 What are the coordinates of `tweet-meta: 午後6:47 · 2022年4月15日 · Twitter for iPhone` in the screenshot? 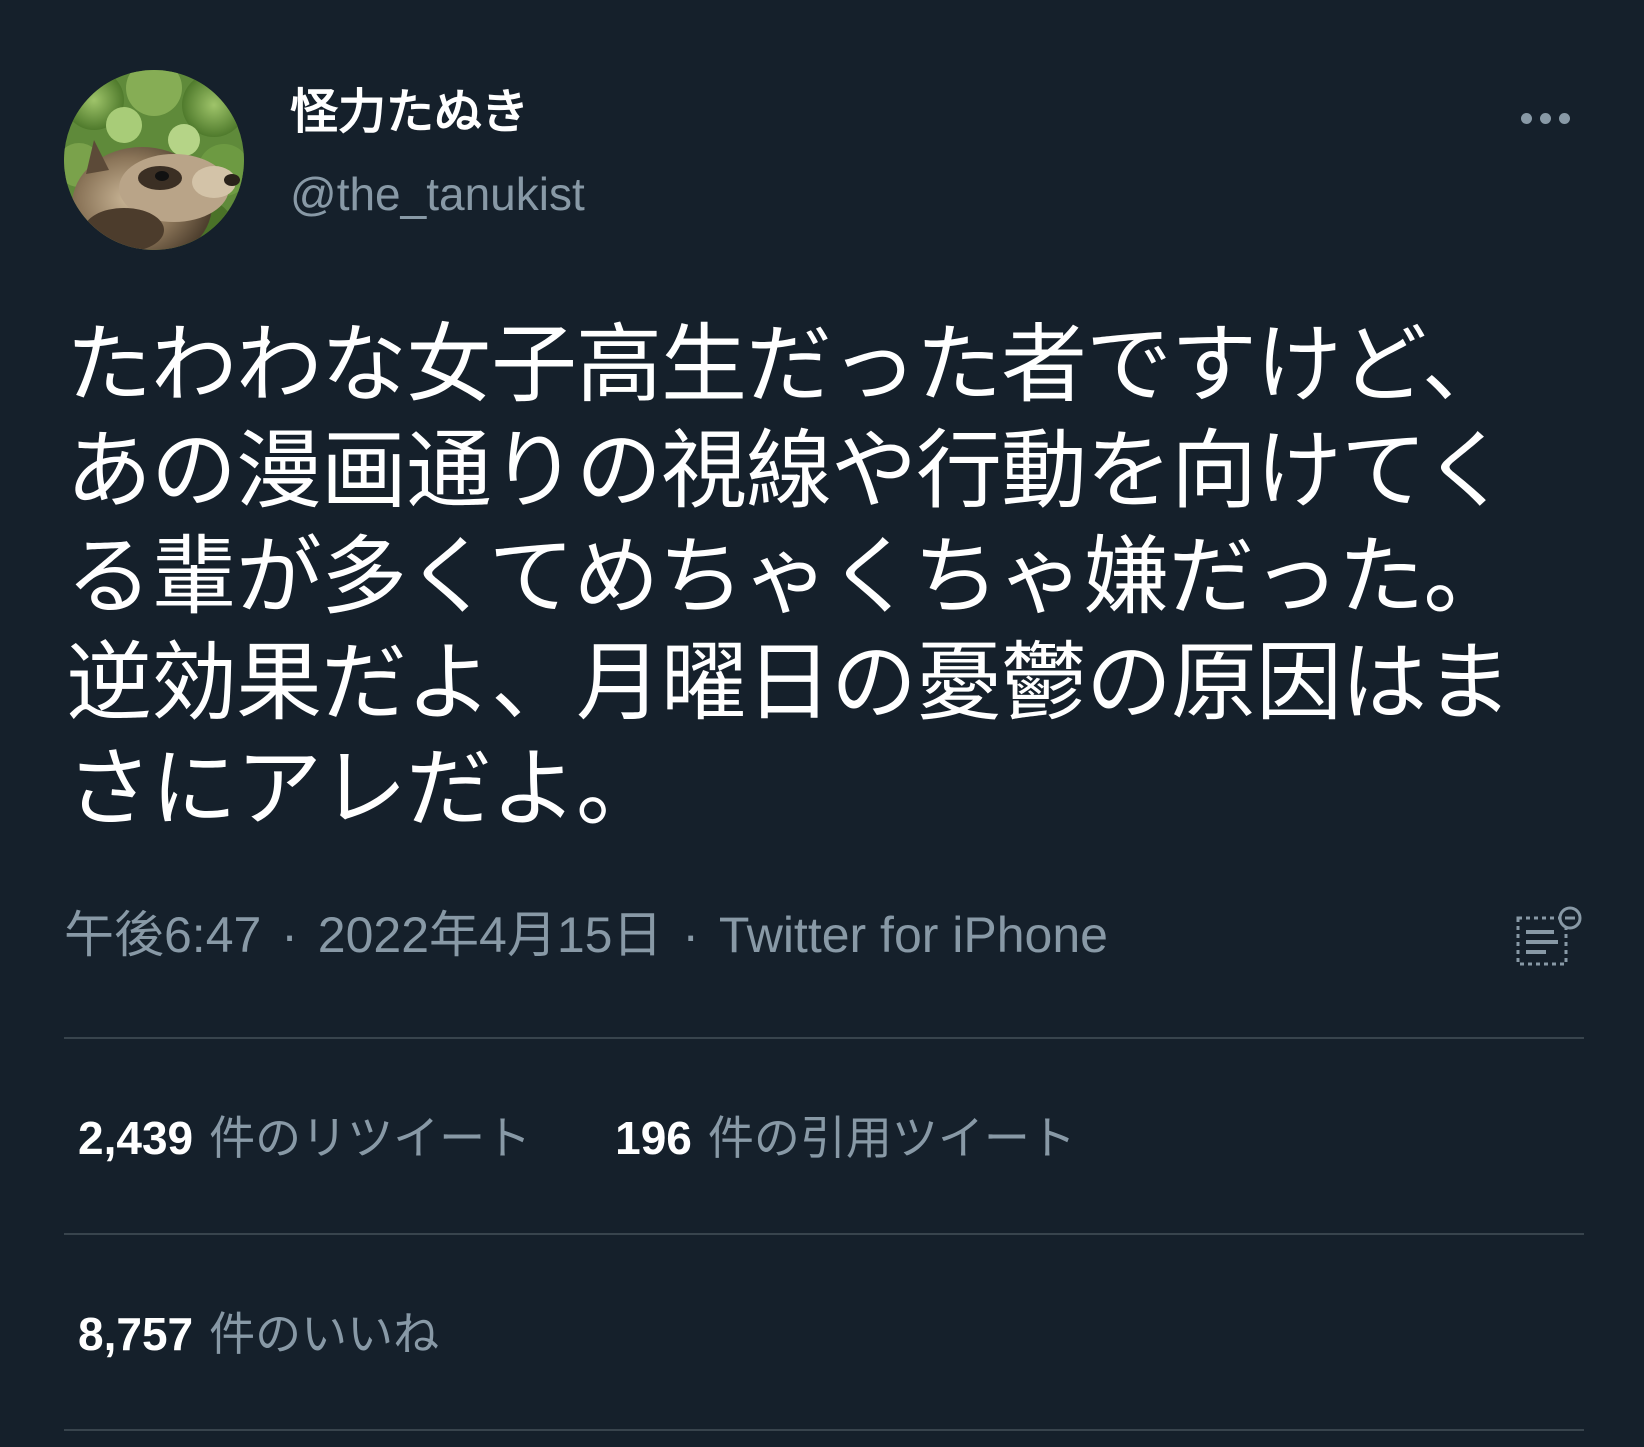 It's located at (586, 935).